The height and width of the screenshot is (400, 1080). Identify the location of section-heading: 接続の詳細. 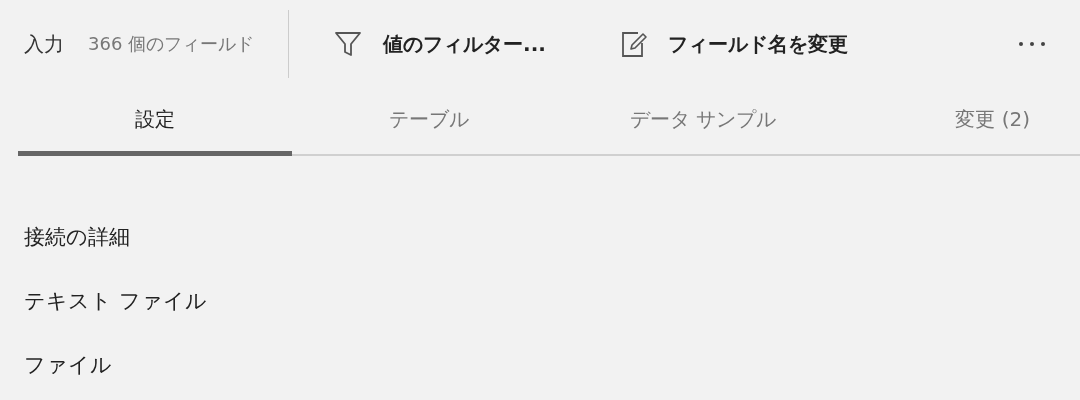
(77, 237).